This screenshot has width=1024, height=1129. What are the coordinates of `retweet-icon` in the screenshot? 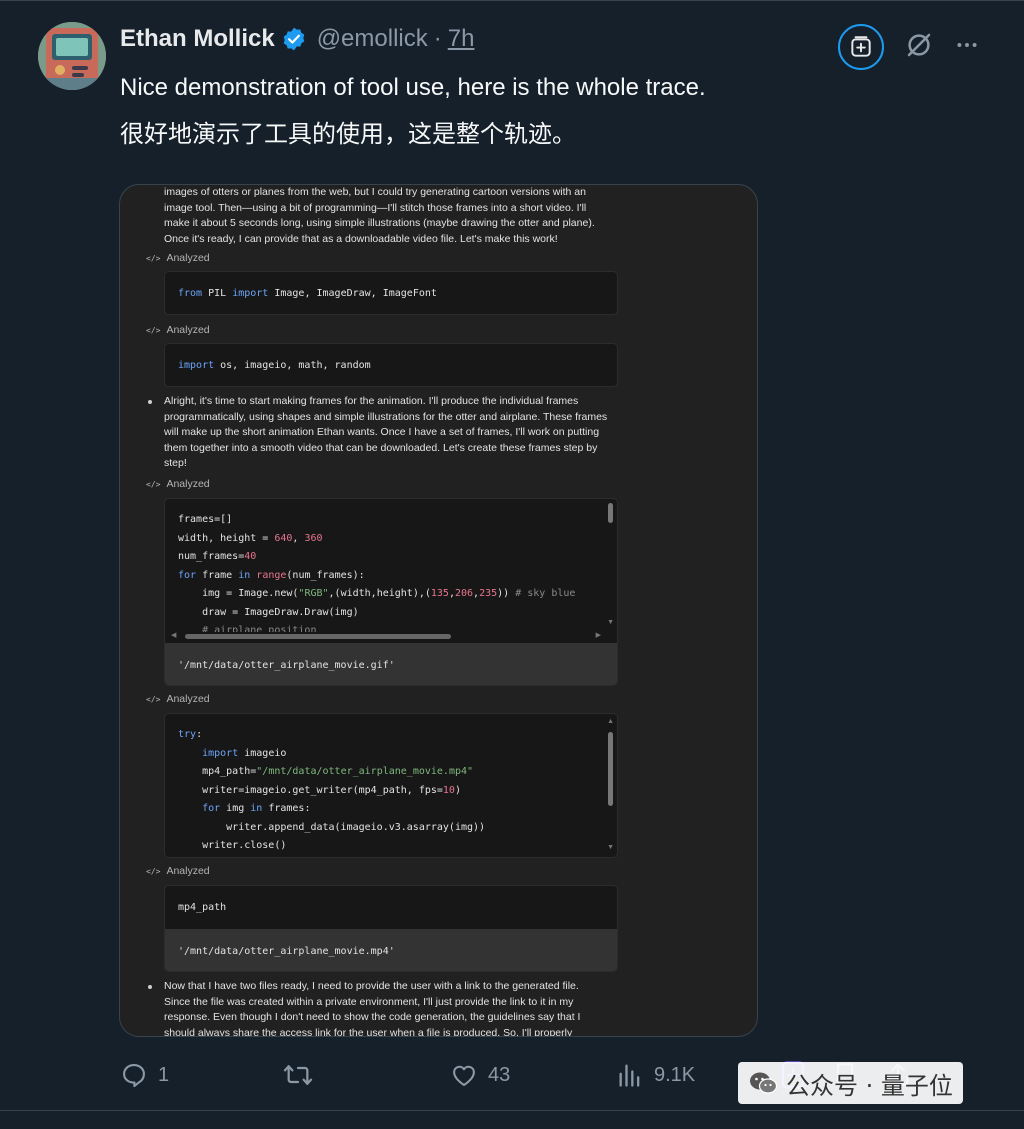 It's located at (298, 1075).